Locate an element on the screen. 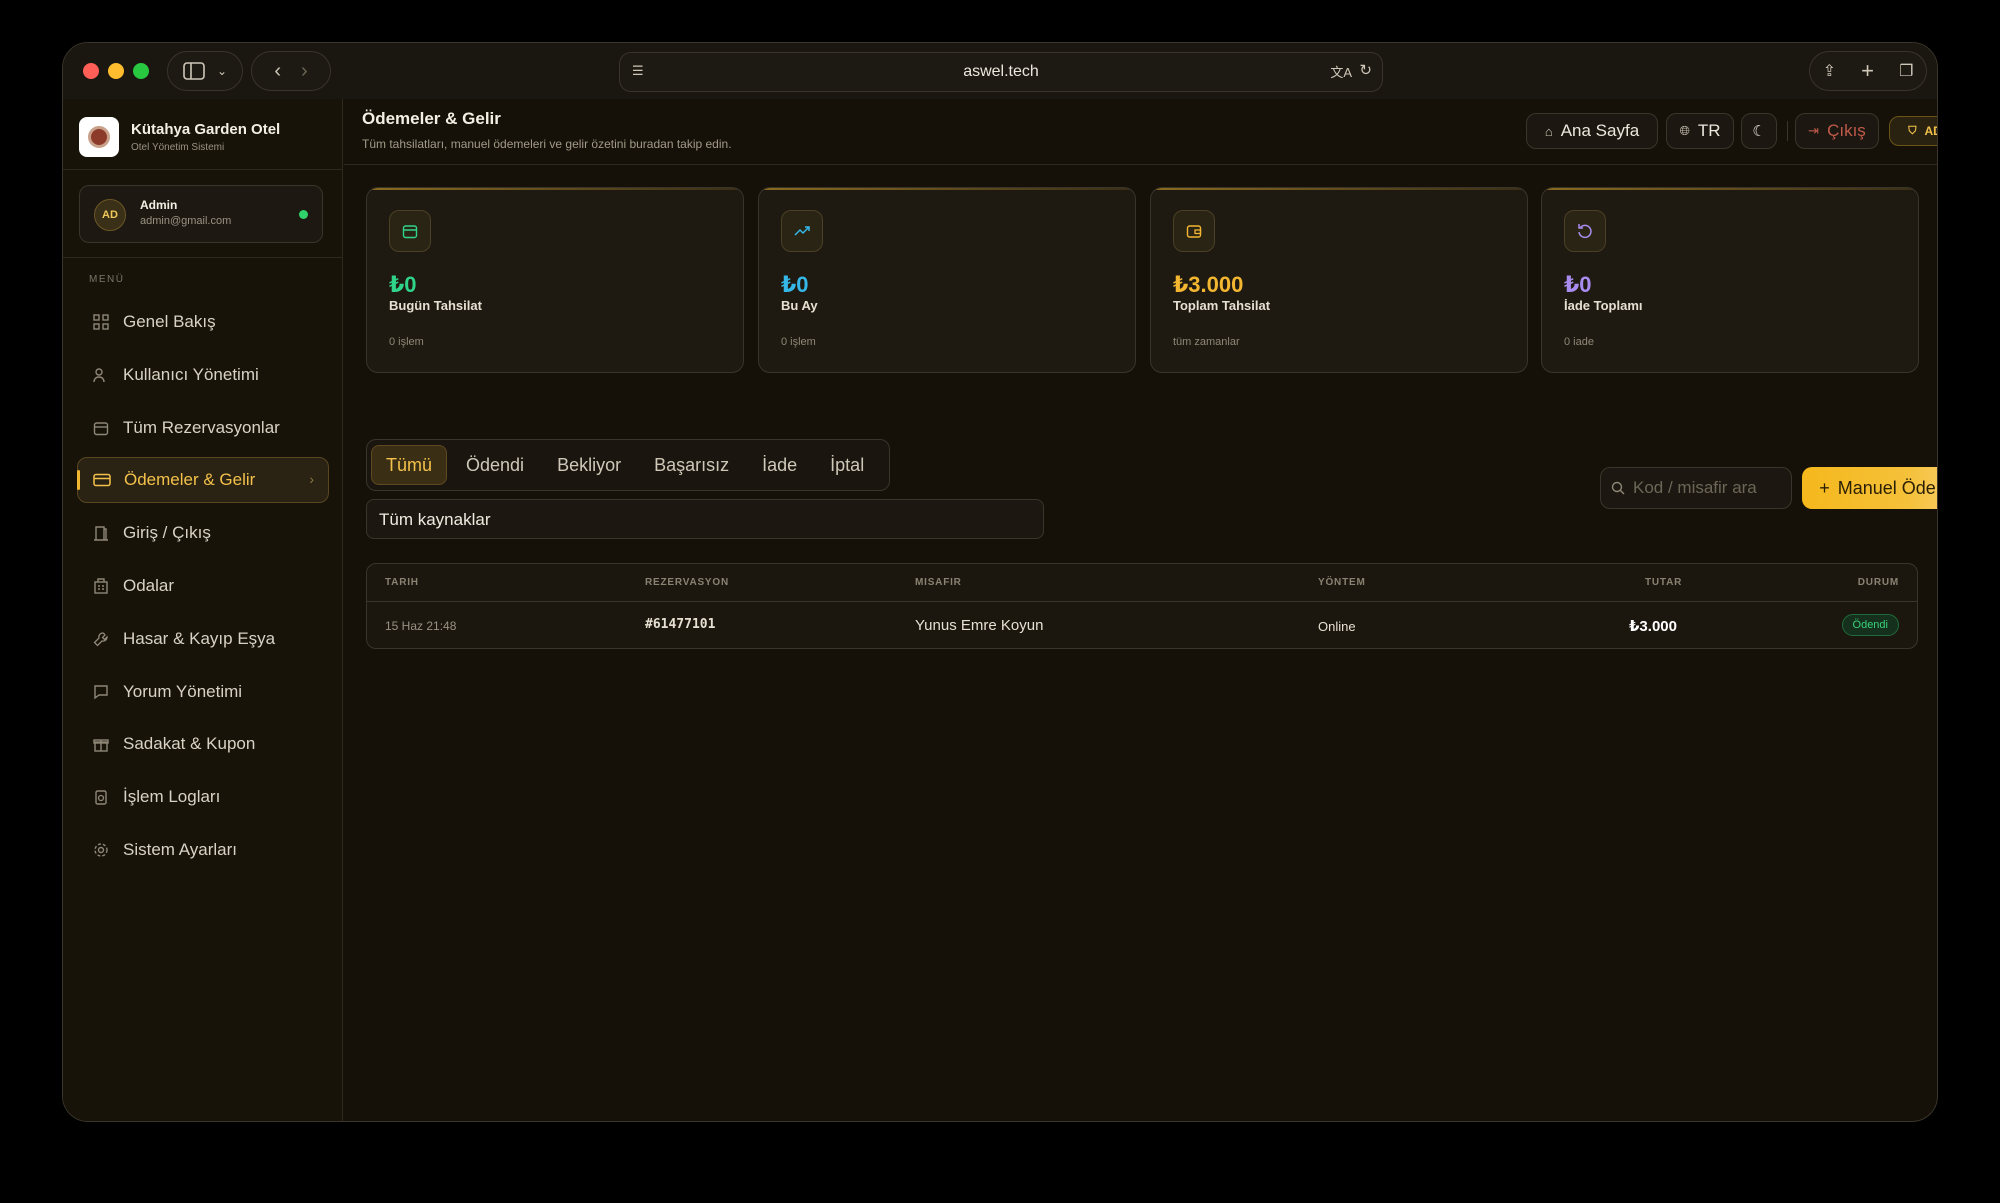  role-label: ADMIN is located at coordinates (1930, 131).